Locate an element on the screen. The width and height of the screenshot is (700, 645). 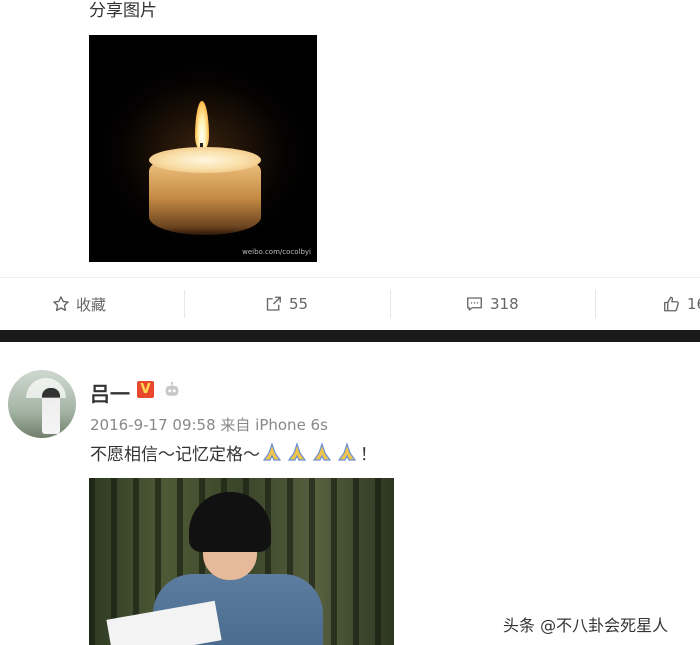
star-icon is located at coordinates (61, 304).